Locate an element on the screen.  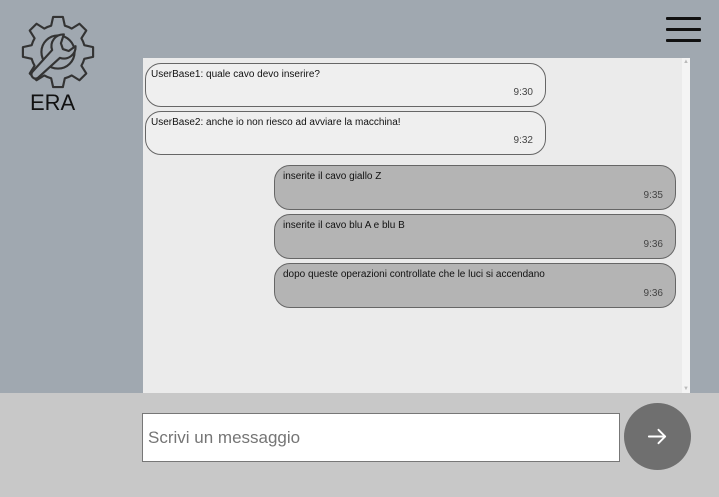
scroll-up-arrow-icon: ▲ is located at coordinates (686, 62).